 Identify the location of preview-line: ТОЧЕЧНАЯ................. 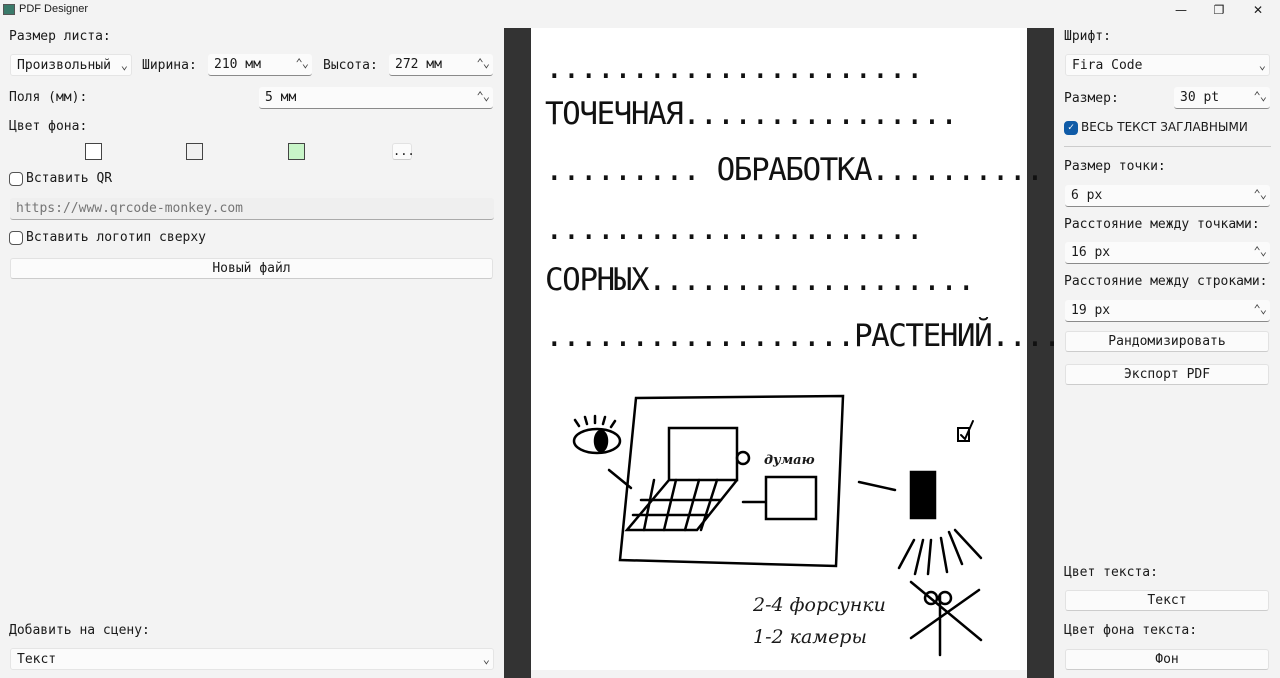
(751, 114).